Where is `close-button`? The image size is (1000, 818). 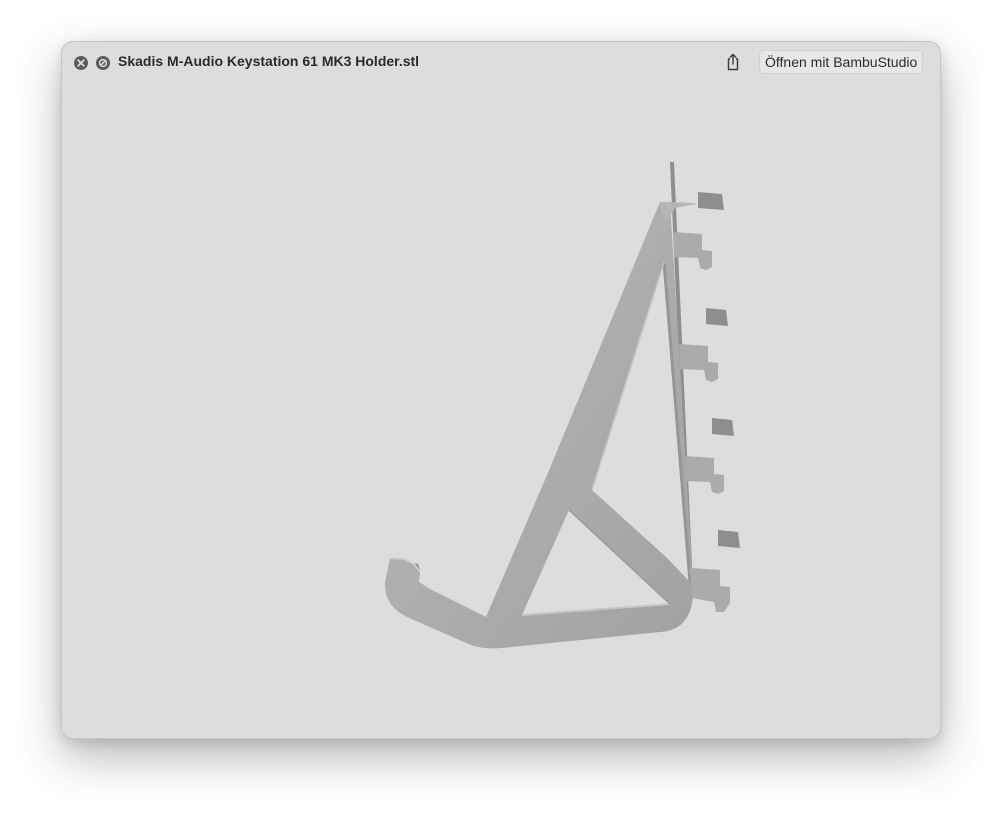 close-button is located at coordinates (81, 63).